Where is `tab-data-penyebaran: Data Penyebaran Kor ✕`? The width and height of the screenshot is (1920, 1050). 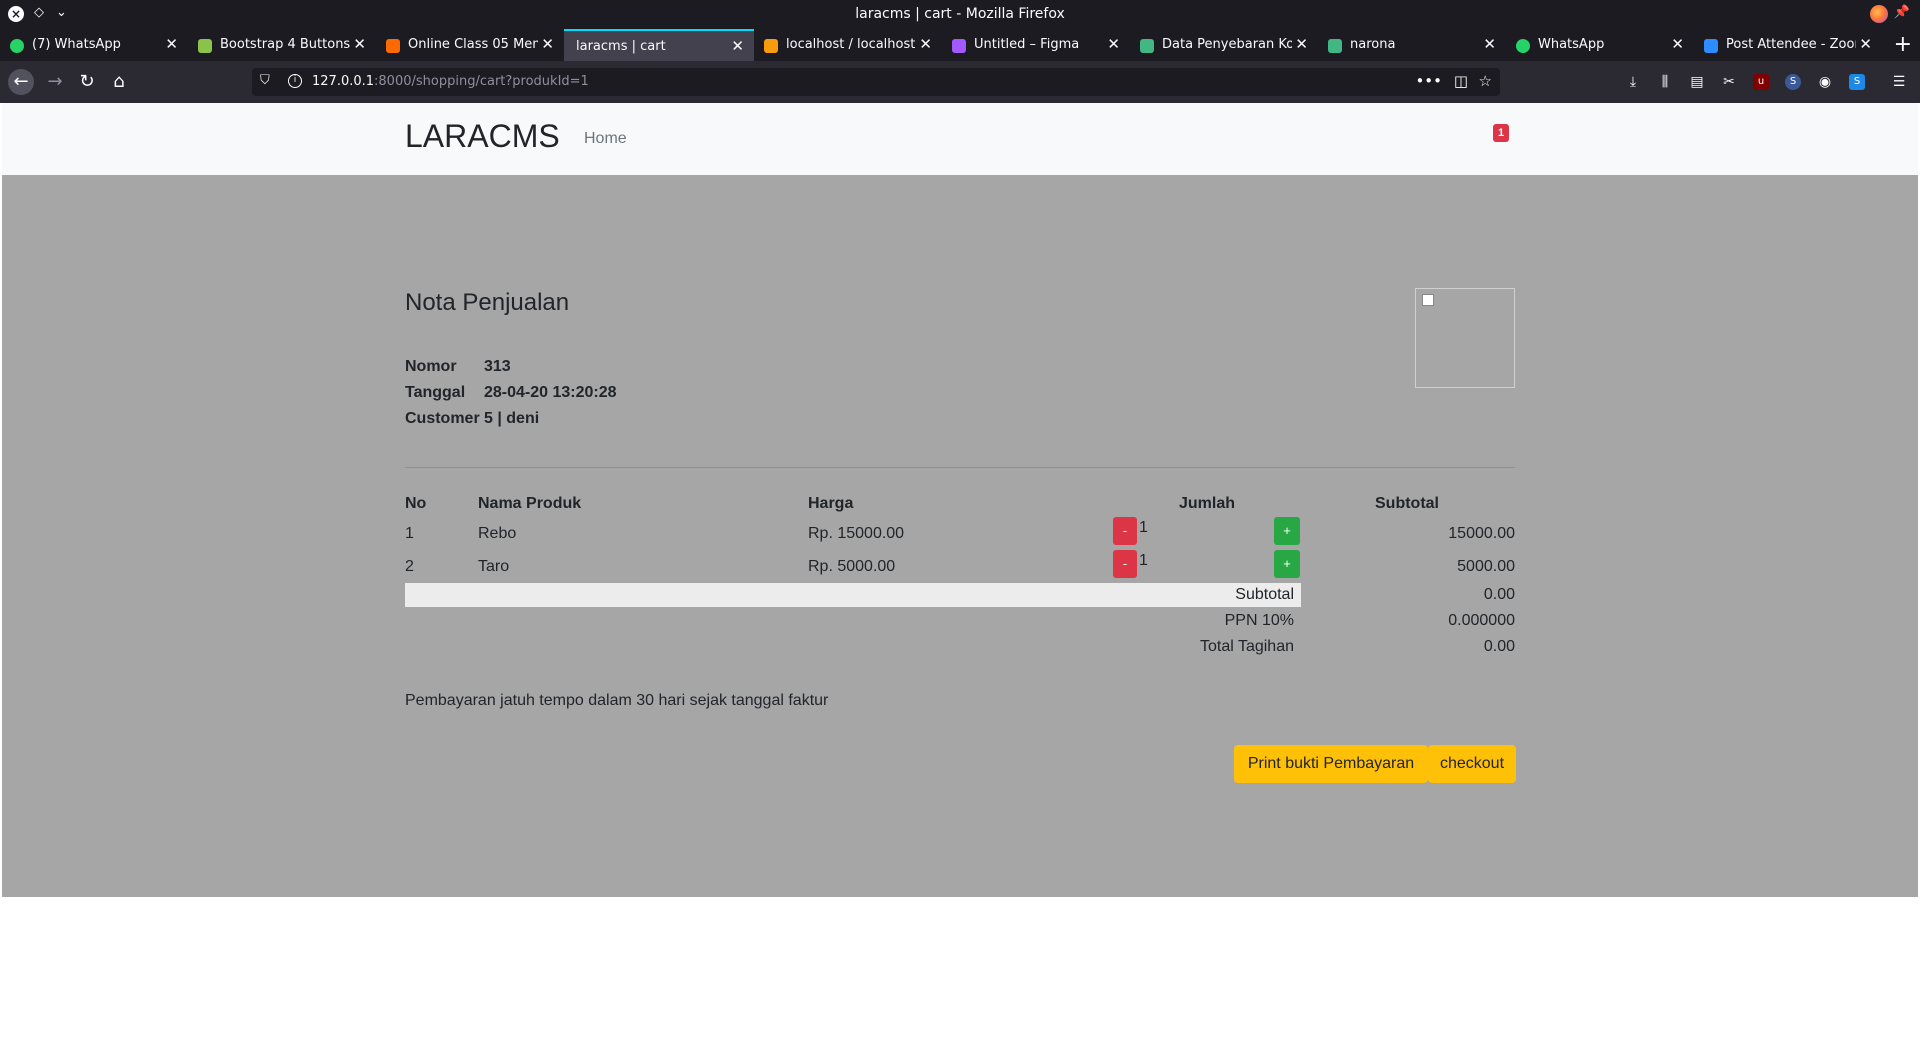
tab-data-penyebaran: Data Penyebaran Kor ✕ is located at coordinates (1224, 45).